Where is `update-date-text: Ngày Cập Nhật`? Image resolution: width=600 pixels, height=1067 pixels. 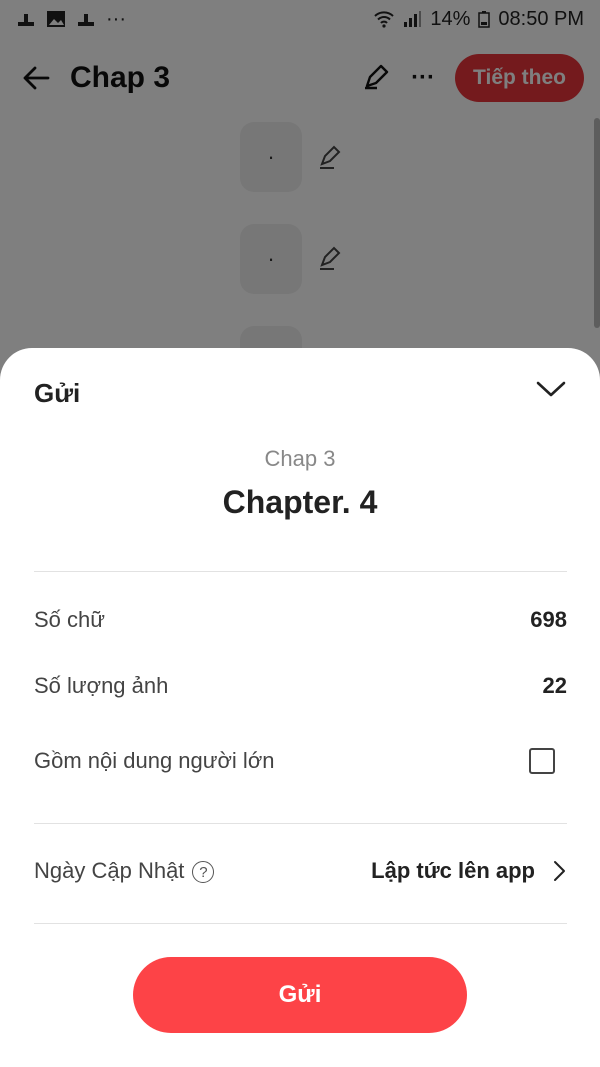 update-date-text: Ngày Cập Nhật is located at coordinates (109, 870).